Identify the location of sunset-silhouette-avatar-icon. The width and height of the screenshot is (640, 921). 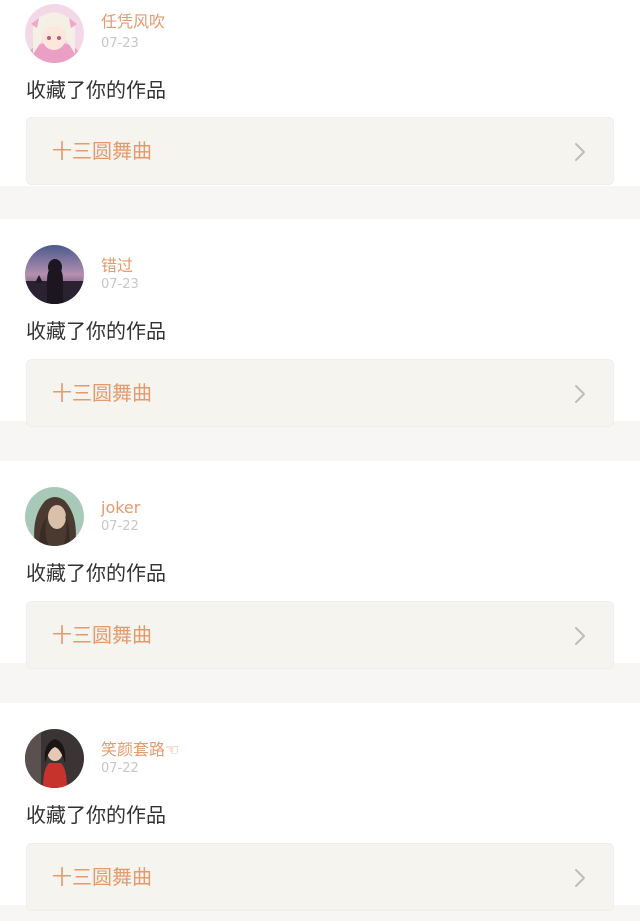
(54, 274).